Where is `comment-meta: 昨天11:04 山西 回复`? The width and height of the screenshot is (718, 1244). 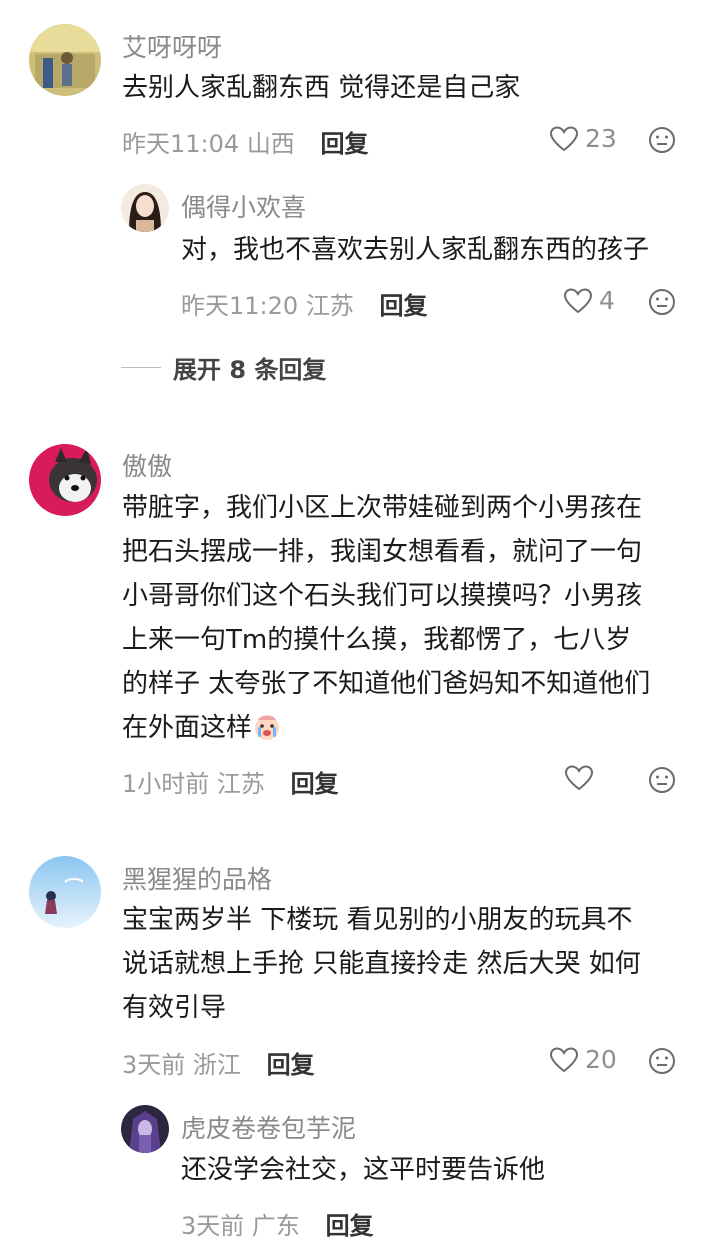 comment-meta: 昨天11:04 山西 回复 is located at coordinates (245, 141).